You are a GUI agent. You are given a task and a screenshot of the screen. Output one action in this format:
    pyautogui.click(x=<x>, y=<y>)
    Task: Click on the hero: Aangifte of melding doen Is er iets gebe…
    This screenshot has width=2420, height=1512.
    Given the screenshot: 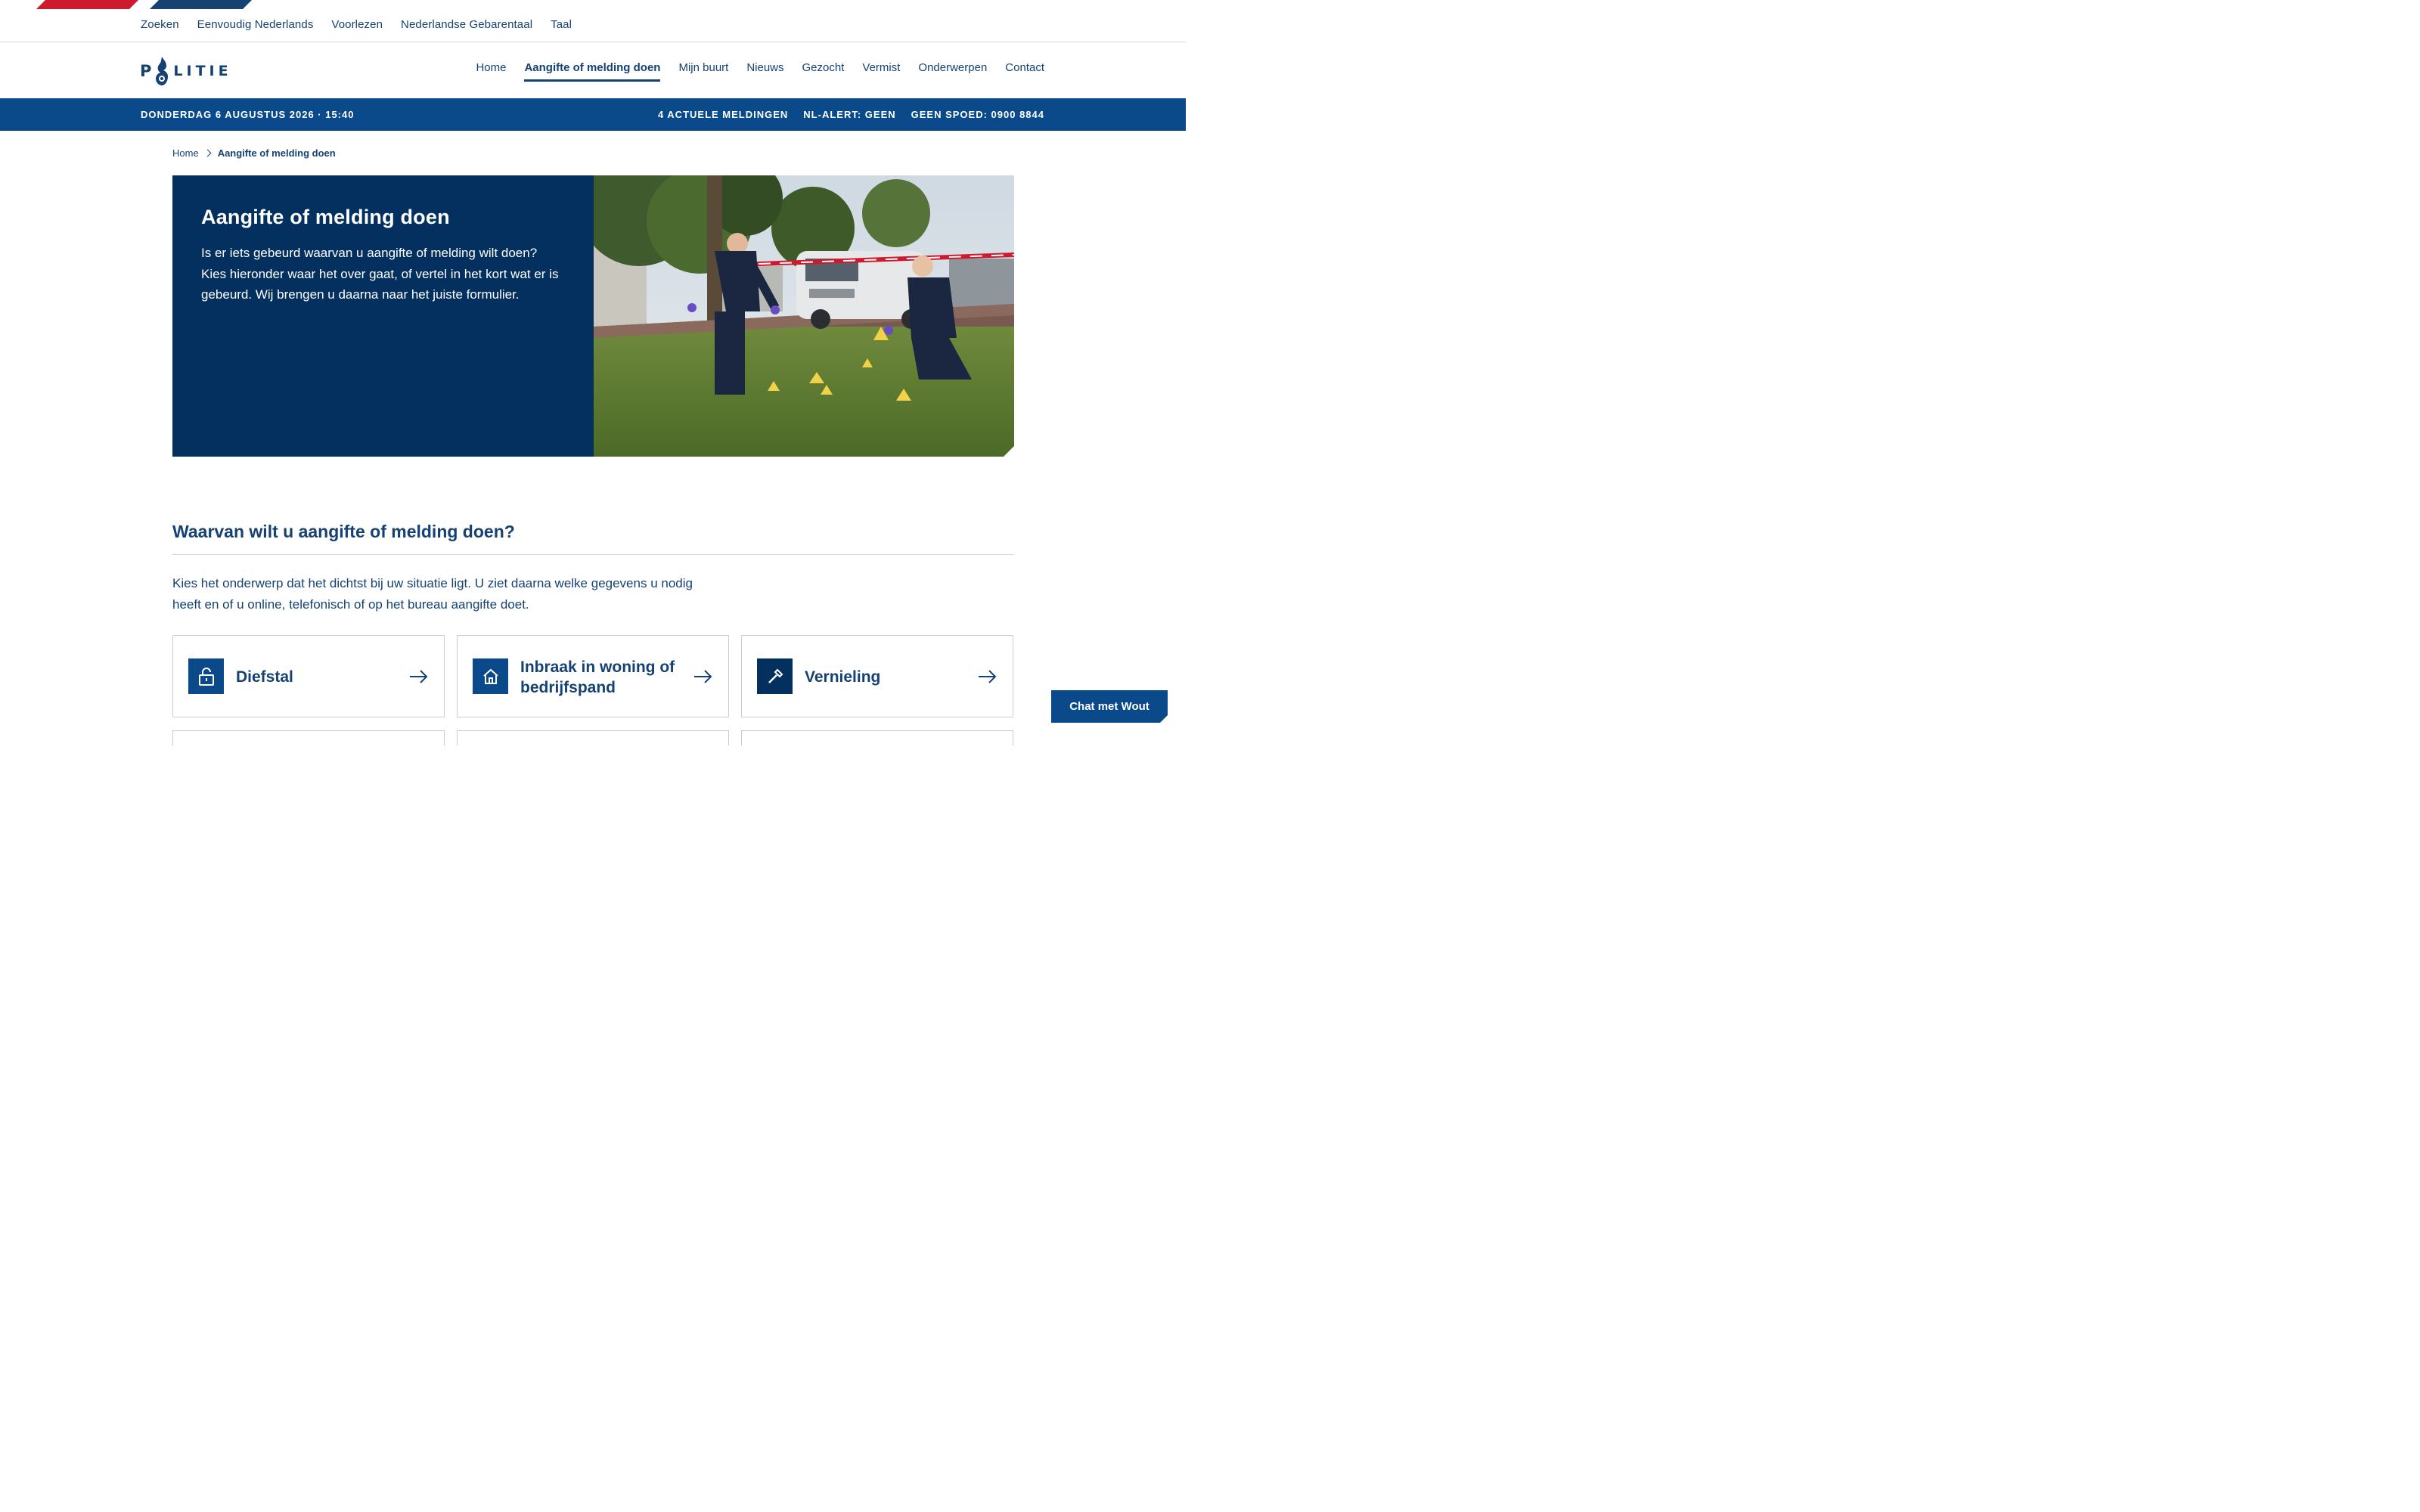 What is the action you would take?
    pyautogui.click(x=593, y=316)
    